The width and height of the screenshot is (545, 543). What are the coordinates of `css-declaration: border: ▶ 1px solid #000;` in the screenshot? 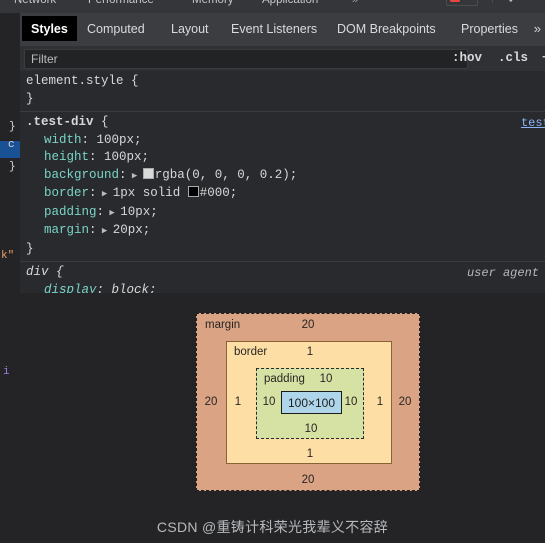 It's located at (285, 194).